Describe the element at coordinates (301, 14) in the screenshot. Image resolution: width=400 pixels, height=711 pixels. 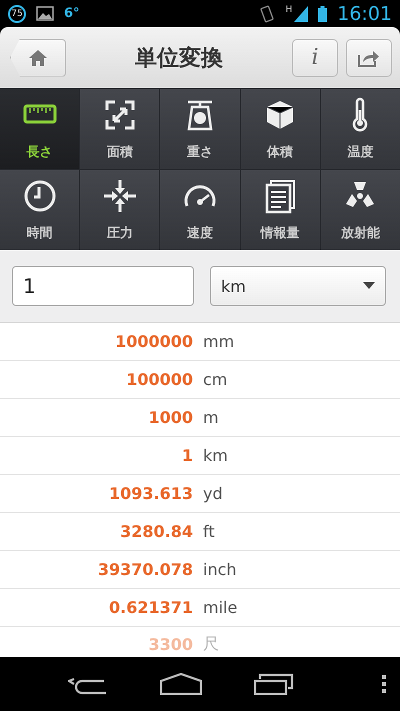
I see `signal-icon` at that location.